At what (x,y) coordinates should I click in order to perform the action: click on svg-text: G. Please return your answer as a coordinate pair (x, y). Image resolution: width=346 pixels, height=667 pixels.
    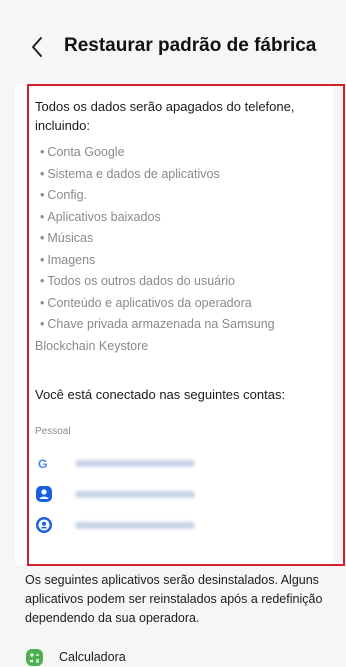
    Looking at the image, I should click on (42, 463).